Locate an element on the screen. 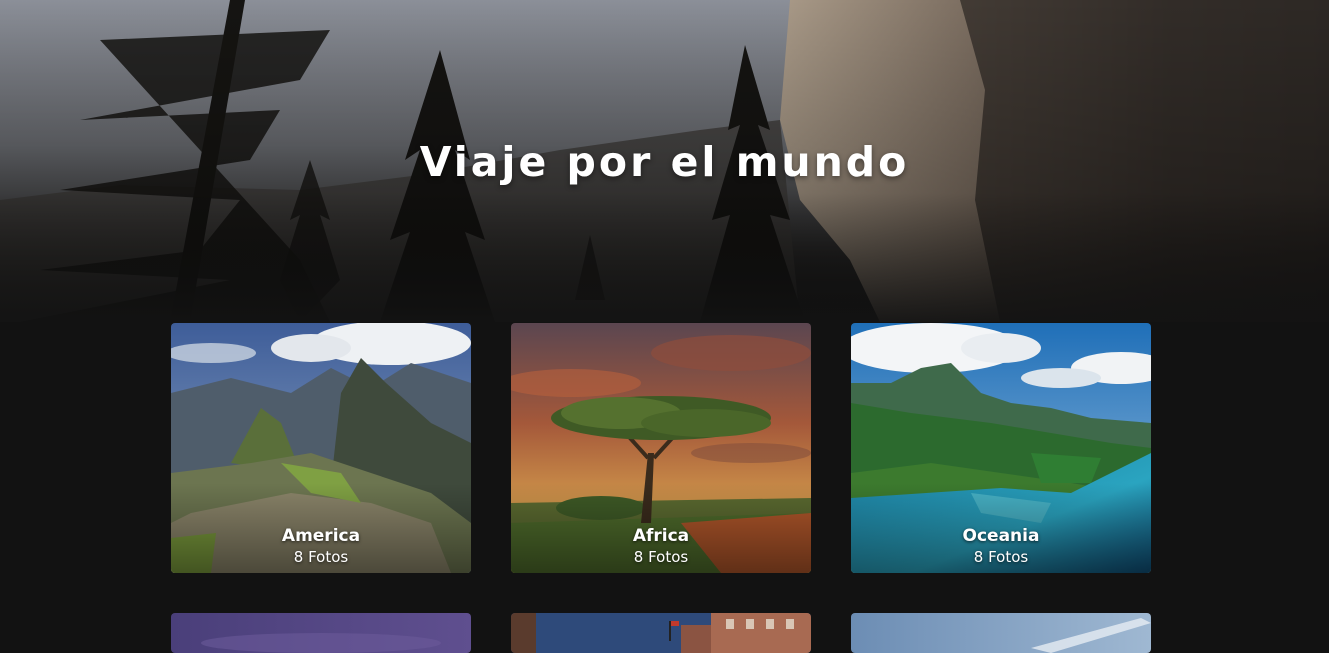 This screenshot has height=653, width=1329. blue-sky-image is located at coordinates (1001, 633).